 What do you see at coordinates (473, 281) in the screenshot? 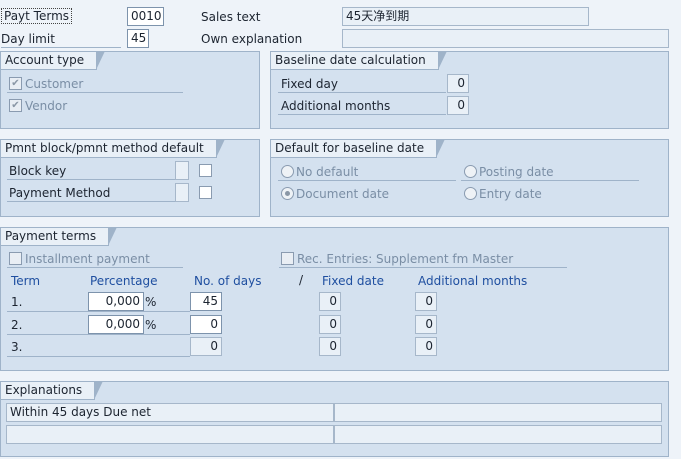
I see `additional-months-column-header: Additional months` at bounding box center [473, 281].